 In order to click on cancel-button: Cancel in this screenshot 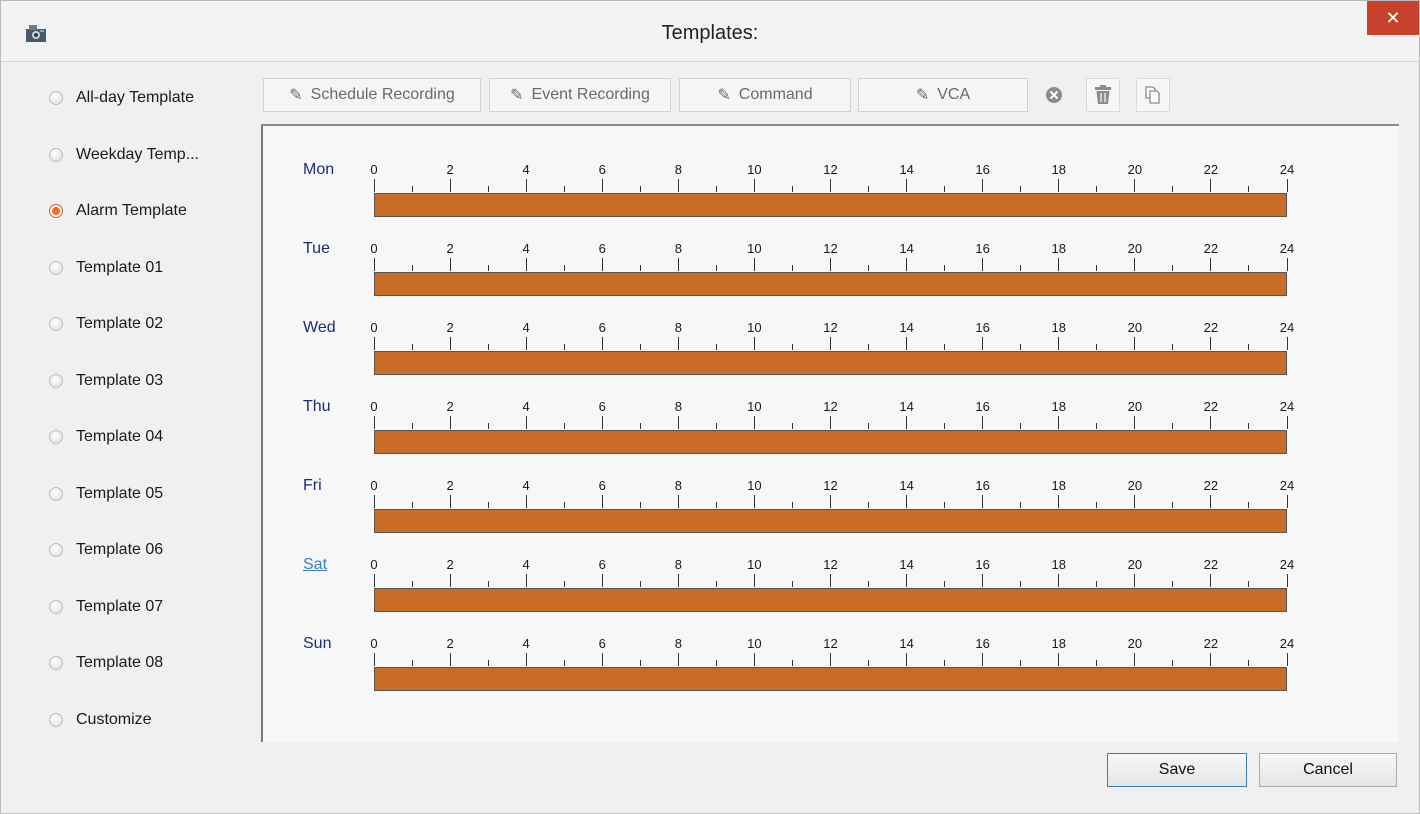, I will do `click(1328, 770)`.